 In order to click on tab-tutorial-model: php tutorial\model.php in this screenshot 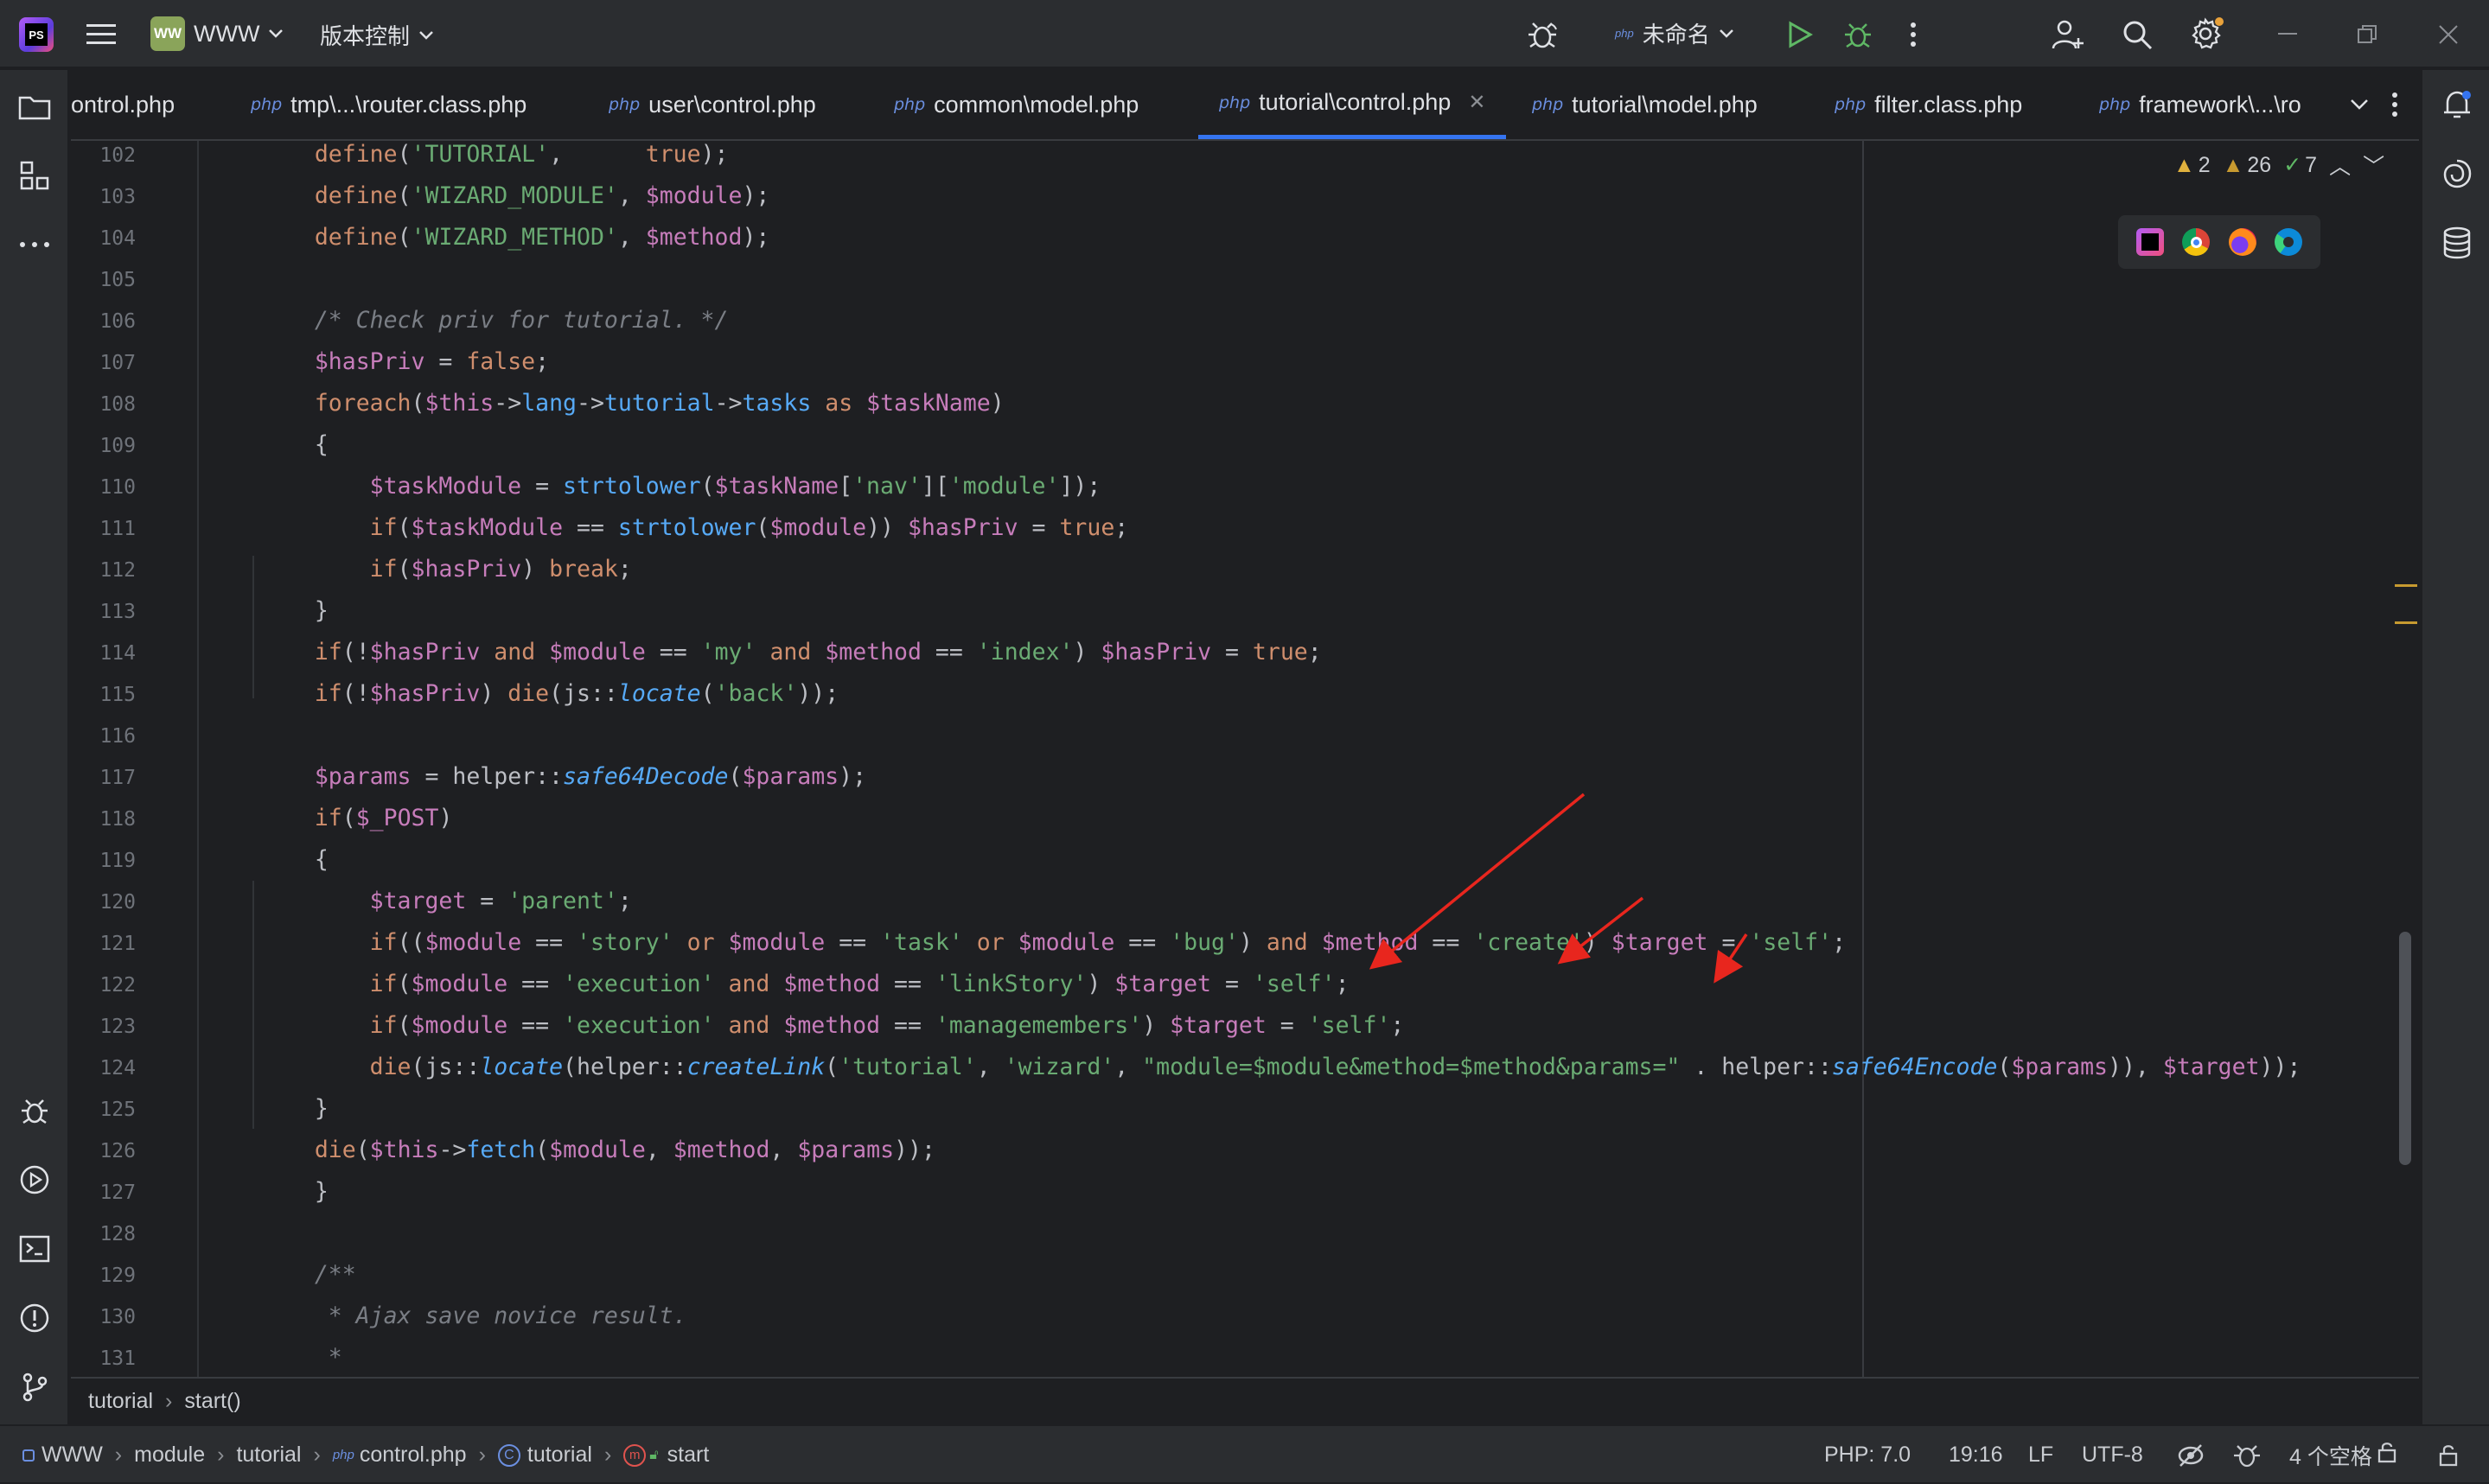, I will do `click(1645, 104)`.